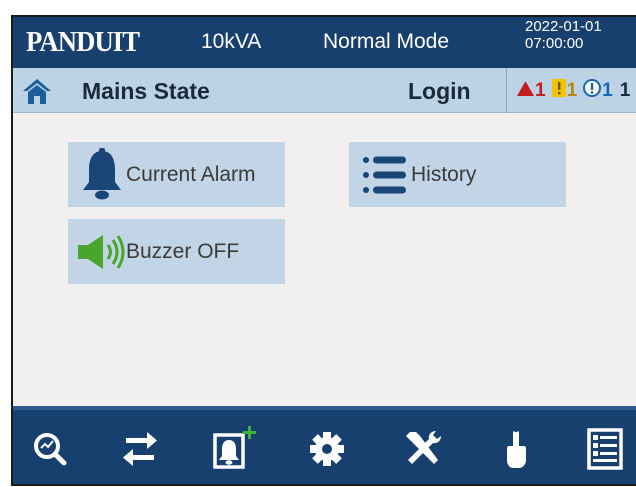  What do you see at coordinates (563, 26) in the screenshot?
I see `date-text: 2022-01-01` at bounding box center [563, 26].